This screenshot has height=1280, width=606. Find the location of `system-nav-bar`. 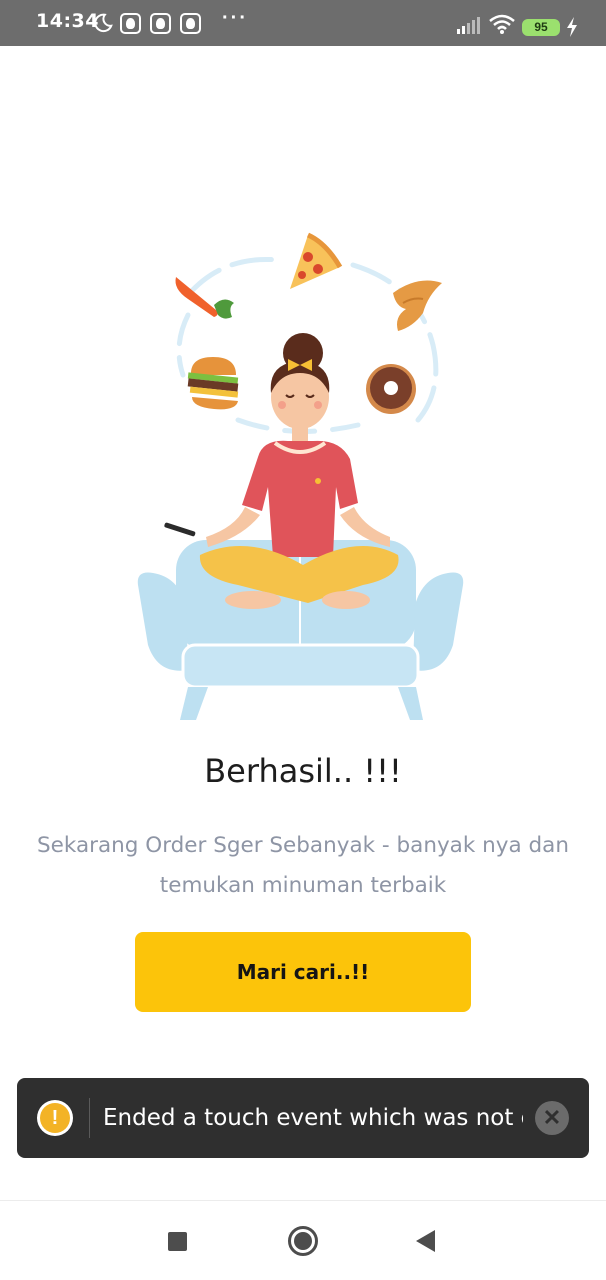

system-nav-bar is located at coordinates (303, 1240).